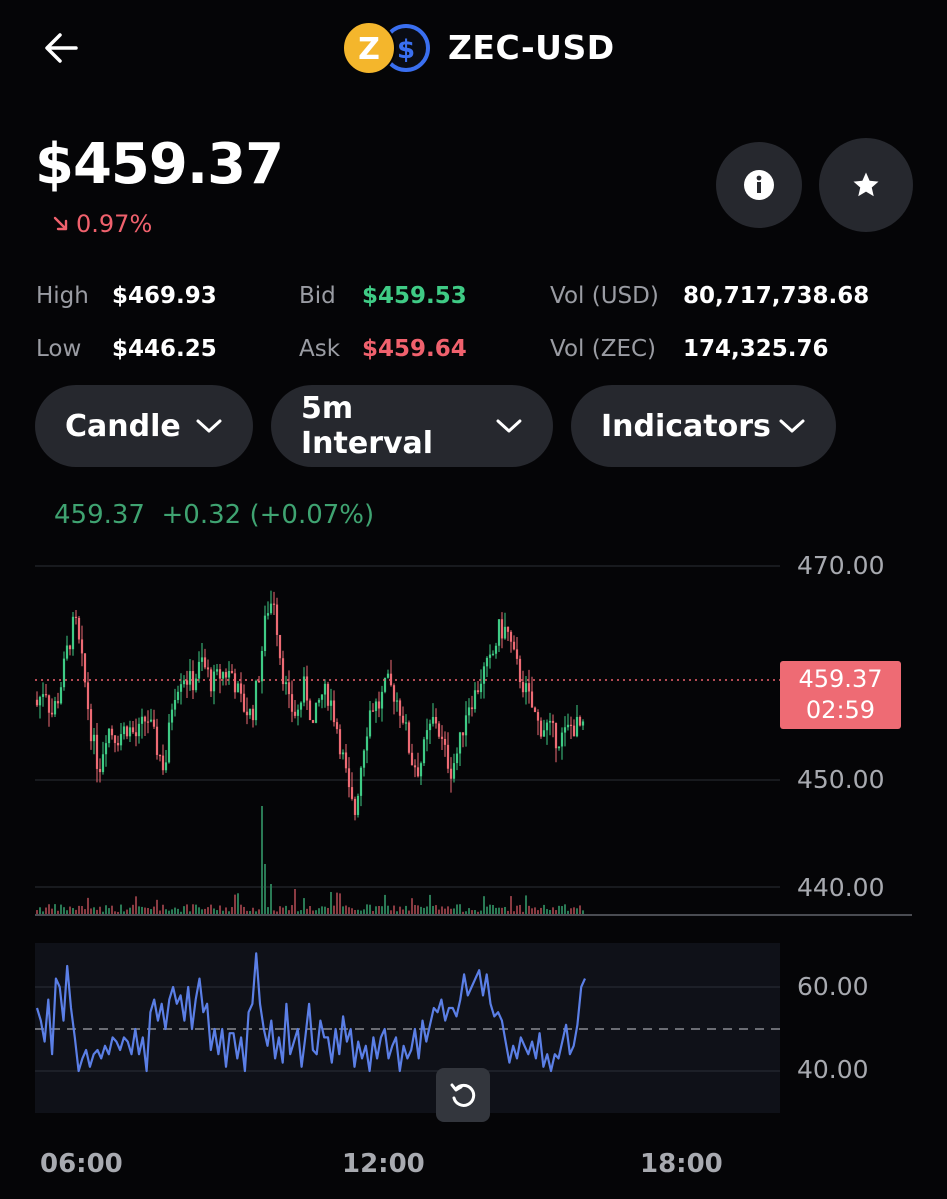 The width and height of the screenshot is (947, 1199). I want to click on ohlc-readout: 459.37 +0.32 (+0.07%), so click(214, 515).